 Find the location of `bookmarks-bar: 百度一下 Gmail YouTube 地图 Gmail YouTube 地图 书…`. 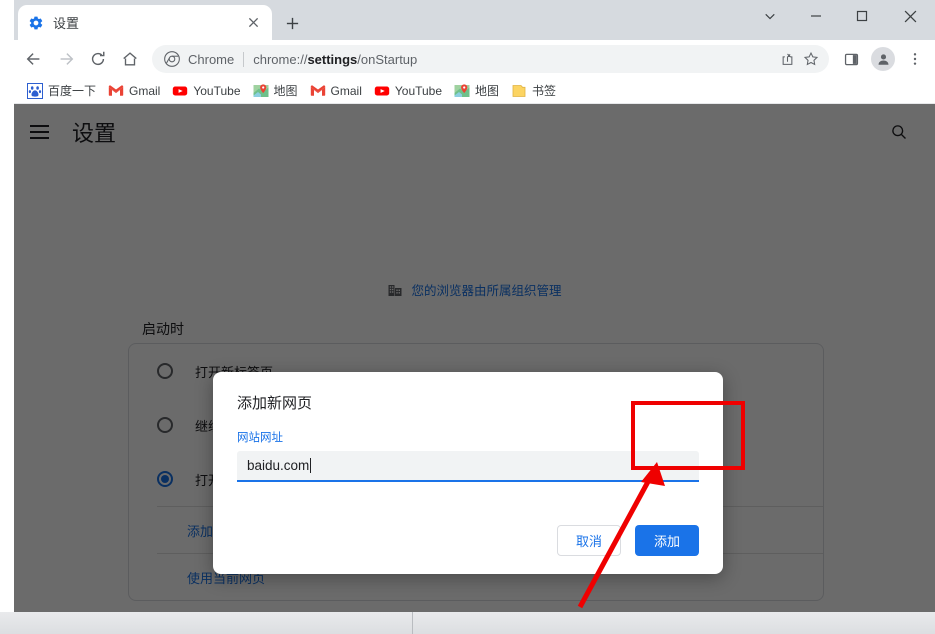

bookmarks-bar: 百度一下 Gmail YouTube 地图 Gmail YouTube 地图 书… is located at coordinates (474, 91).